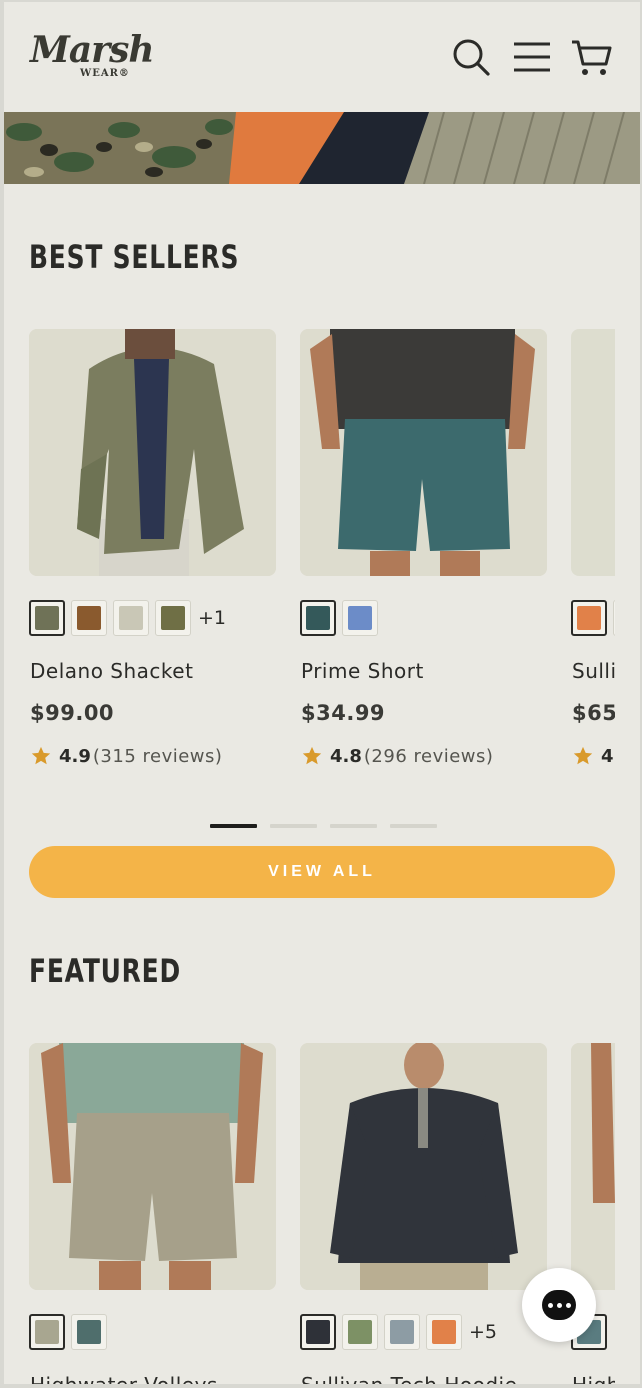 Image resolution: width=642 pixels, height=1388 pixels. Describe the element at coordinates (483, 1332) in the screenshot. I see `more-colors-count: +5` at that location.